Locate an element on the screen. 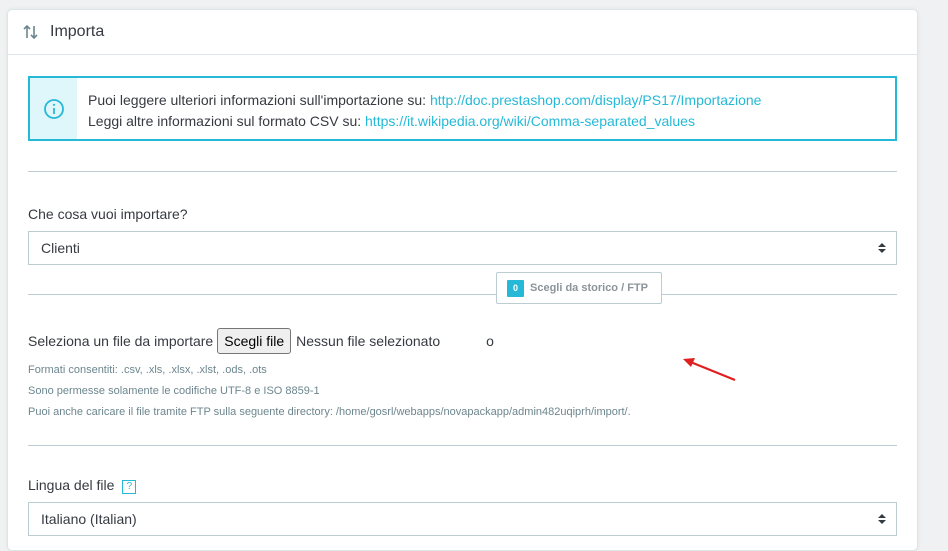 The width and height of the screenshot is (948, 551). panel-heading: Importa is located at coordinates (462, 32).